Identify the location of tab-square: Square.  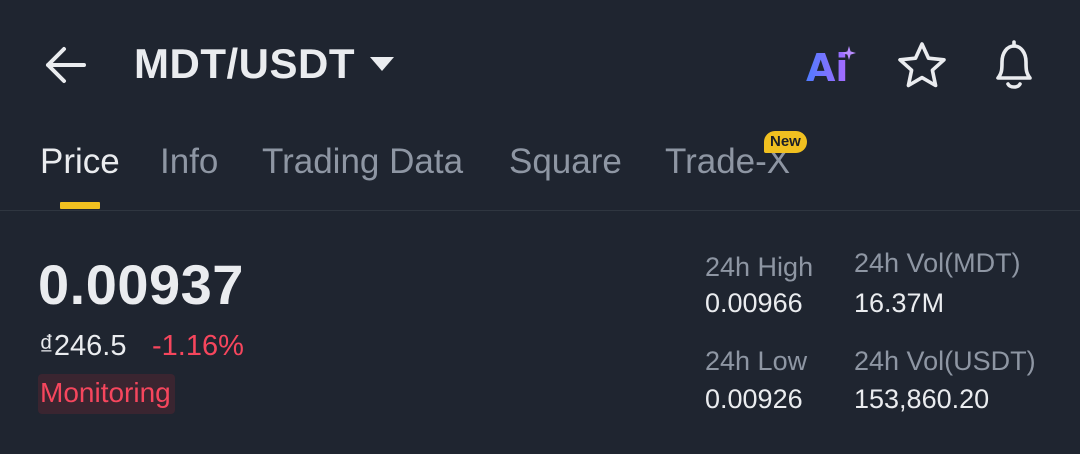
(565, 162).